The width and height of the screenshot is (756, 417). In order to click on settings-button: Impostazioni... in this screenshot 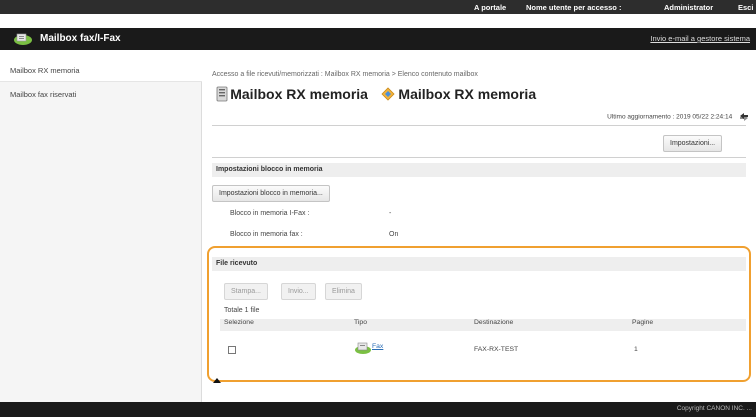, I will do `click(693, 143)`.